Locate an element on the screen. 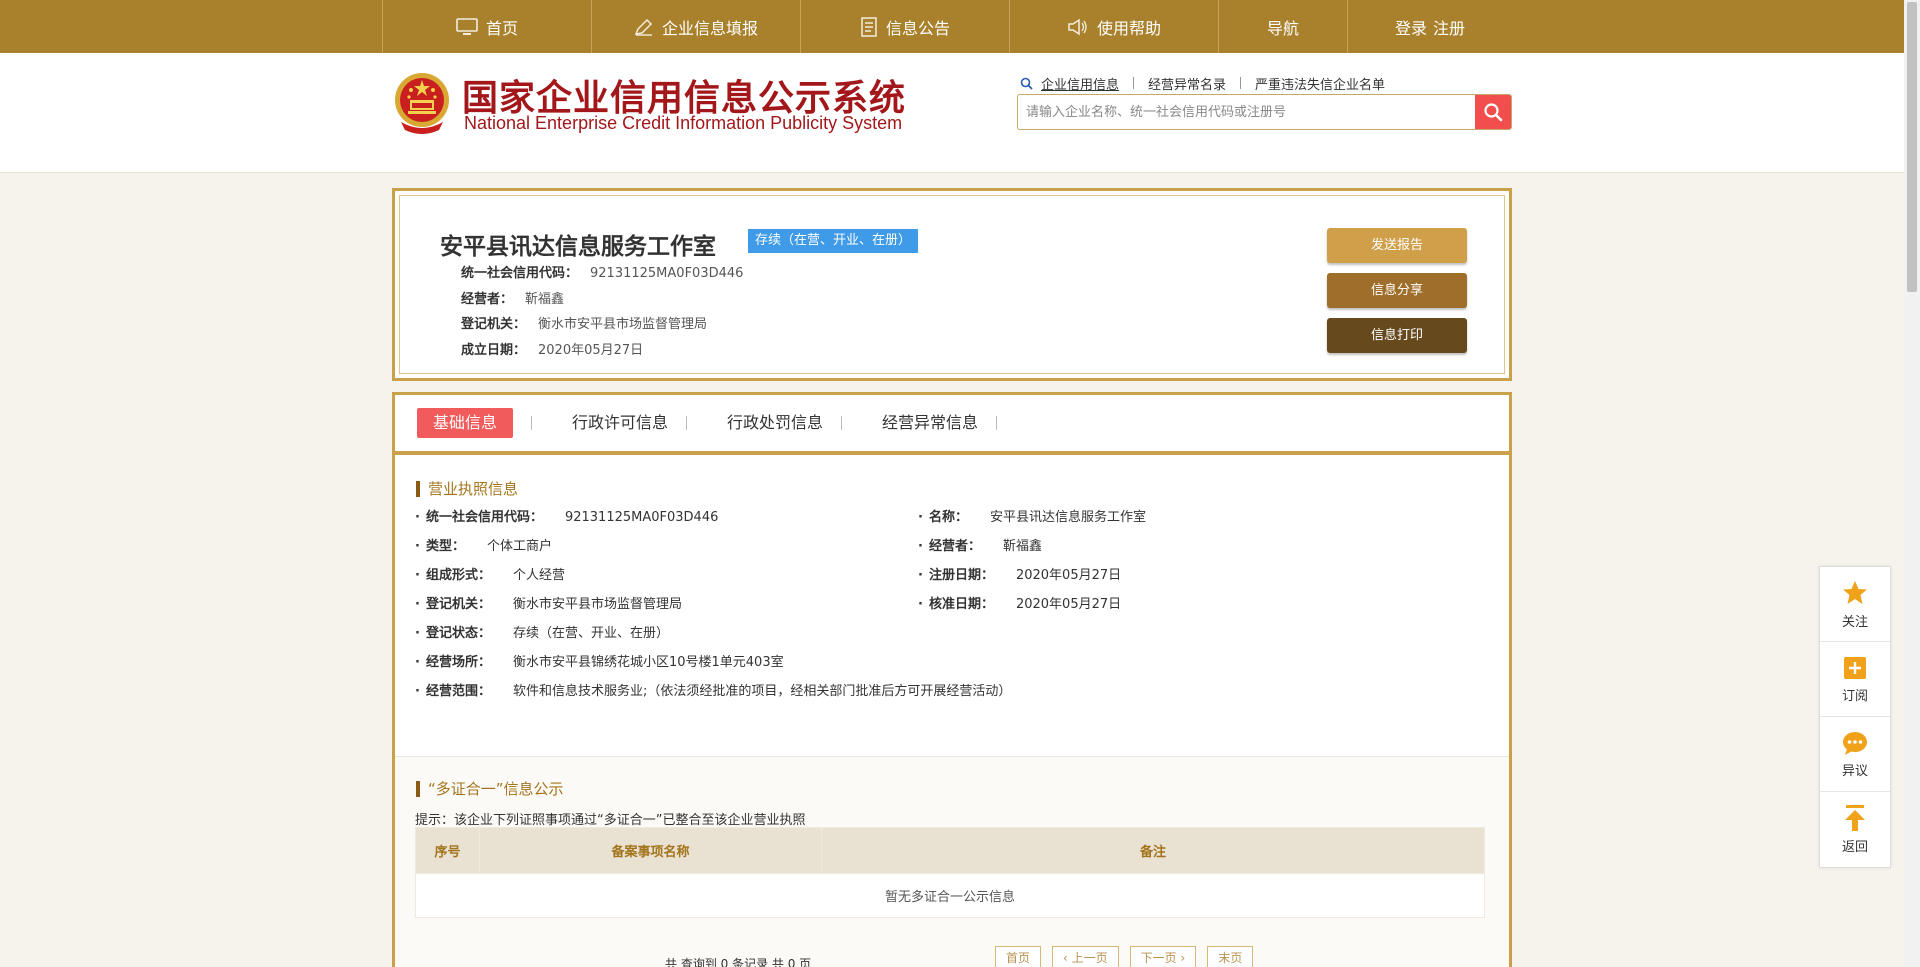  info-row: · 经营者： 靳福鑫 is located at coordinates (980, 546).